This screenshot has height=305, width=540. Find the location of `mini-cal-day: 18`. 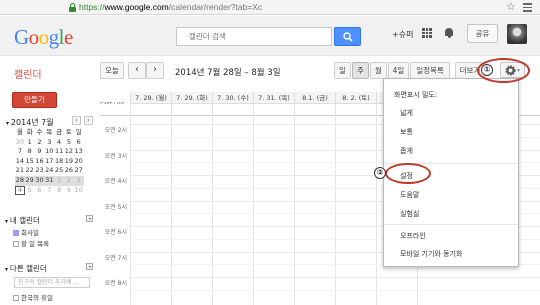

mini-cal-day: 18 is located at coordinates (59, 162).